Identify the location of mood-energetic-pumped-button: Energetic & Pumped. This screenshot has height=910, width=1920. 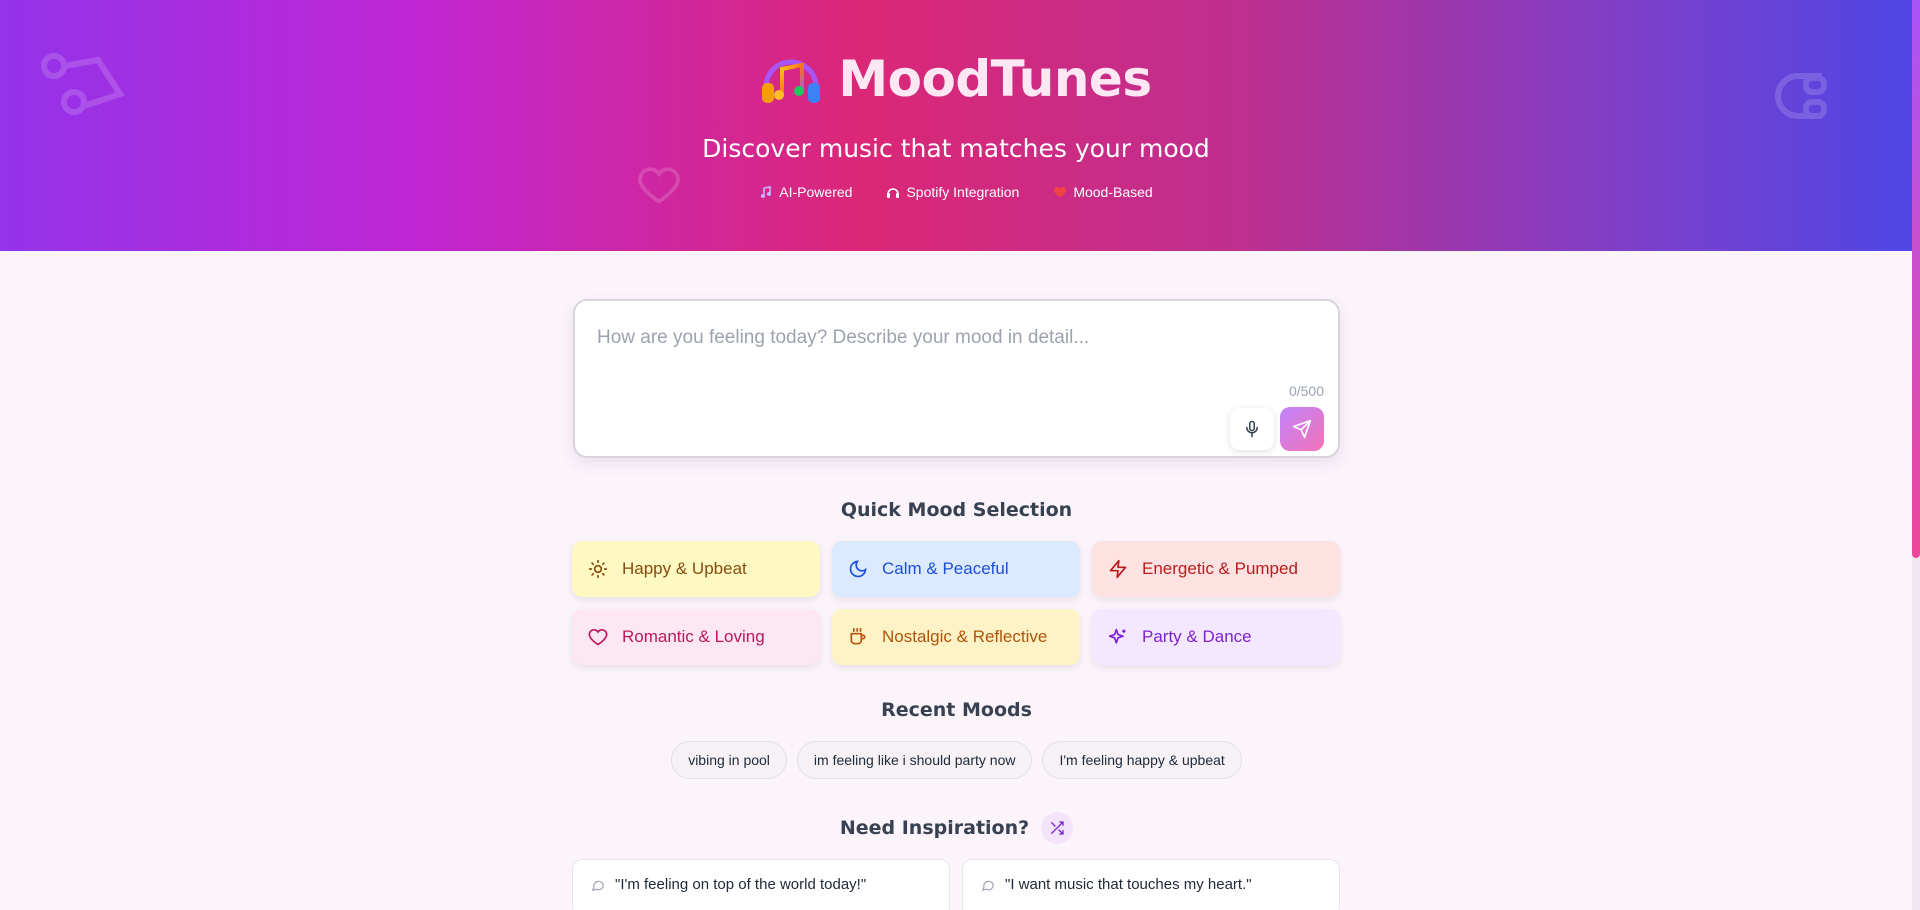
(1216, 569).